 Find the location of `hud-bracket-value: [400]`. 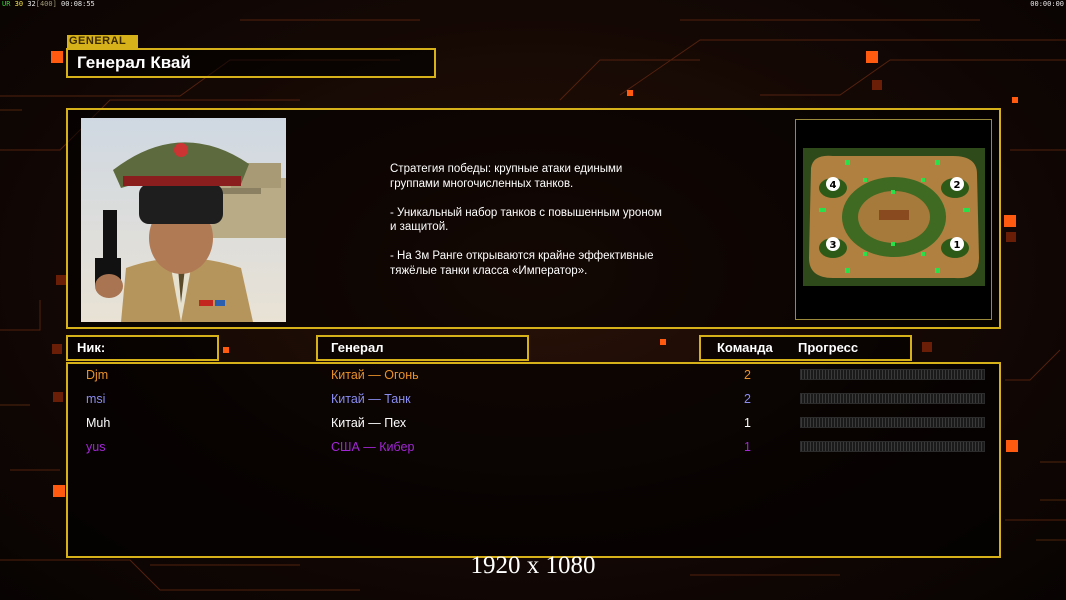

hud-bracket-value: [400] is located at coordinates (46, 4).